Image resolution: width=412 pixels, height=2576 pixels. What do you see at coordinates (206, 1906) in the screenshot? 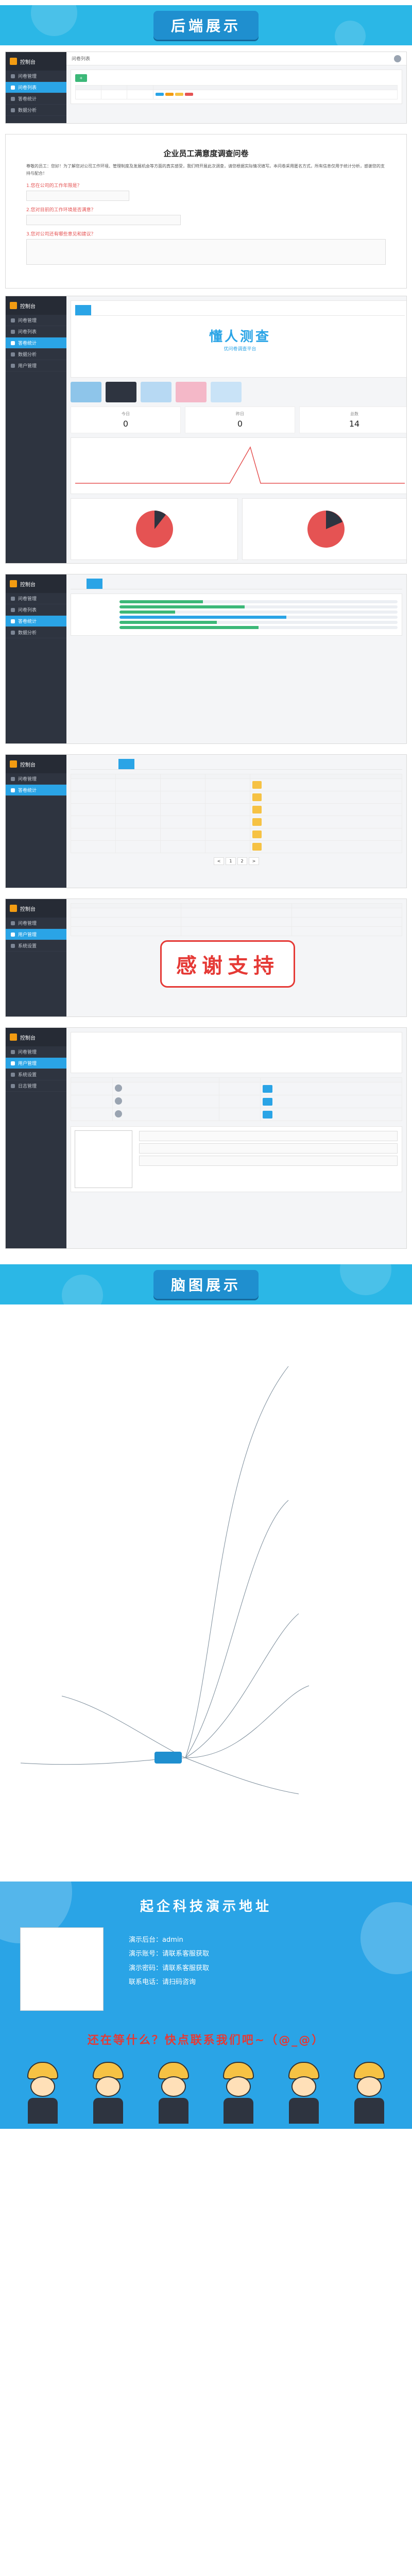
I see `footer-title: 起企科技演示地址` at bounding box center [206, 1906].